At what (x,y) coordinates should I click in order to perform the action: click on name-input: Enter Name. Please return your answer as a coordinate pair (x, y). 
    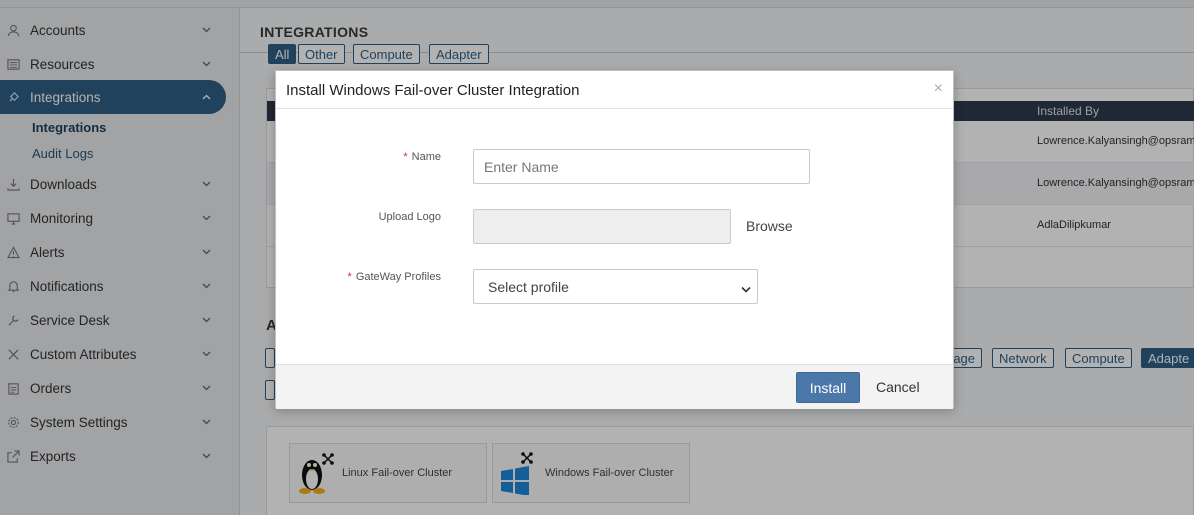
    Looking at the image, I should click on (641, 166).